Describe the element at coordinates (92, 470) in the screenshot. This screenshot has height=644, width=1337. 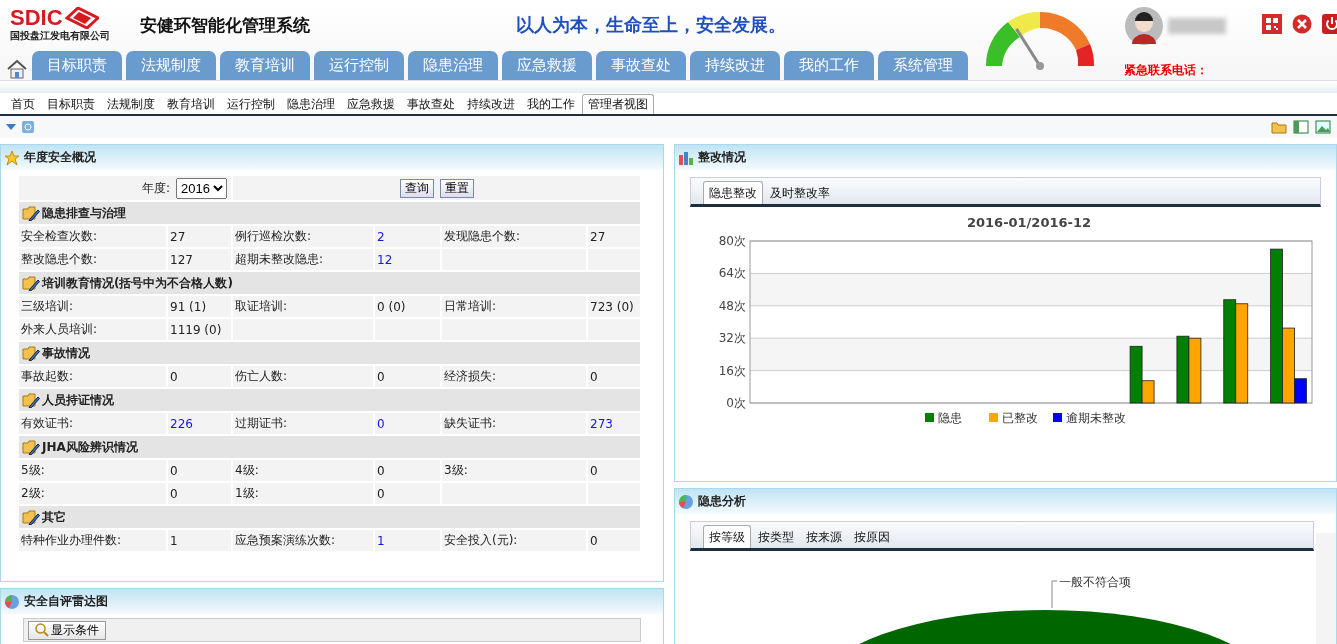
I see `field-label: 5级:` at that location.